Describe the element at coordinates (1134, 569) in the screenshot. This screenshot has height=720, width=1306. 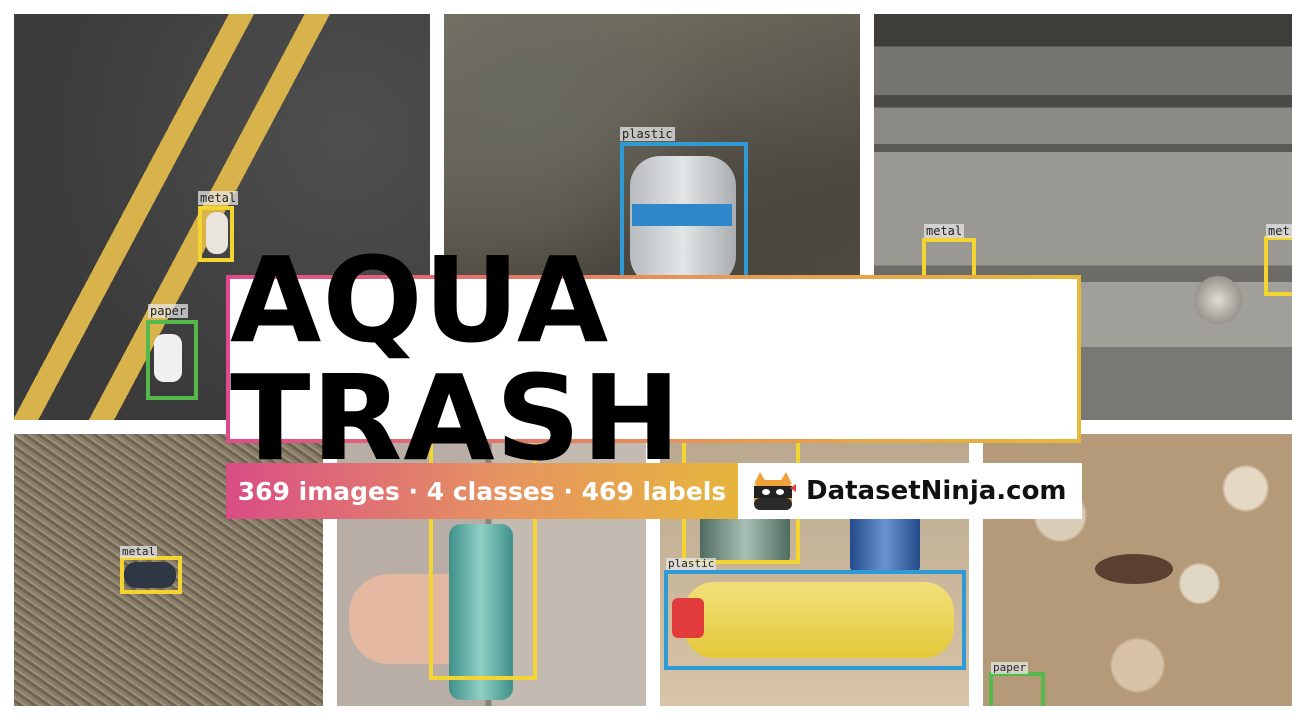
I see `stone-object` at that location.